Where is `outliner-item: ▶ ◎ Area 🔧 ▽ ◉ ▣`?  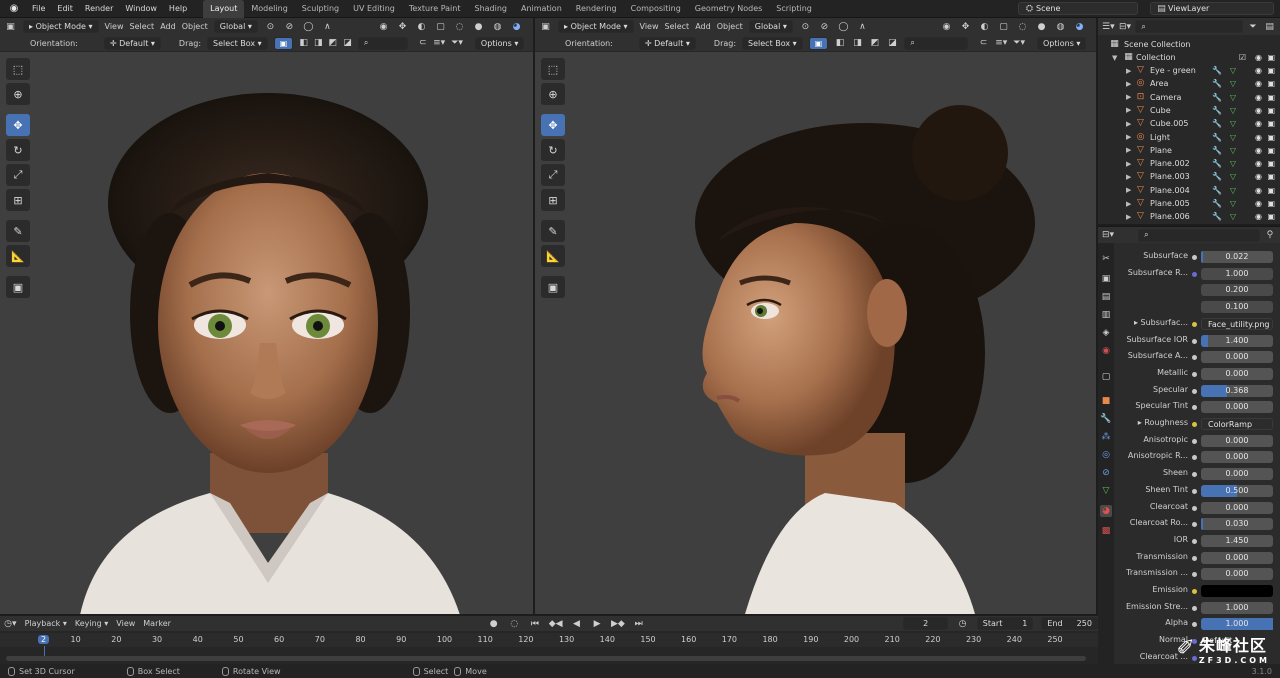 outliner-item: ▶ ◎ Area 🔧 ▽ ◉ ▣ is located at coordinates (1189, 83).